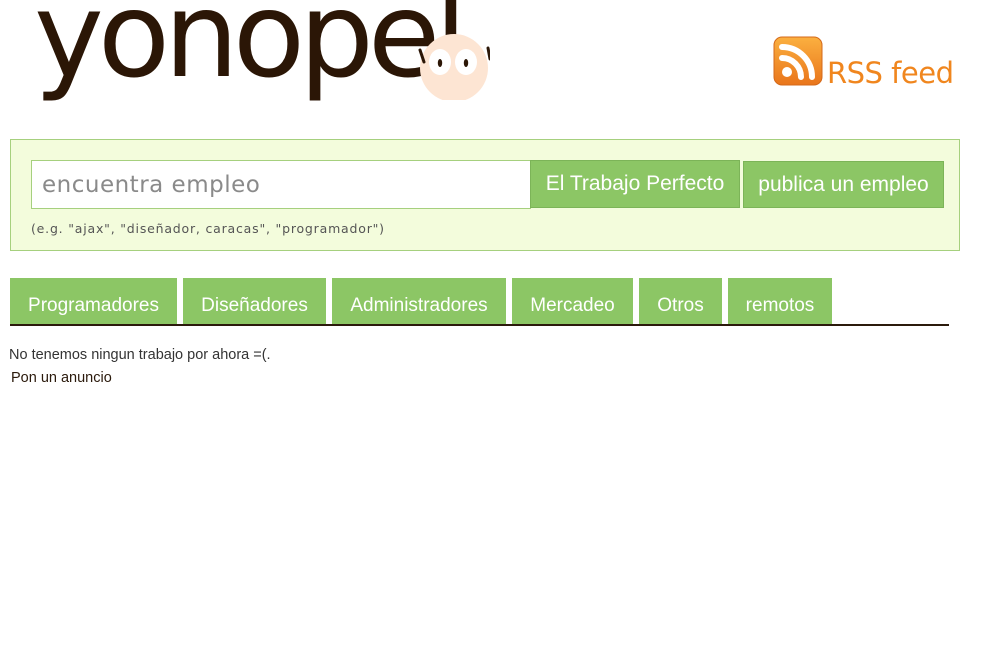 The height and width of the screenshot is (648, 997). Describe the element at coordinates (93, 301) in the screenshot. I see `tab-programadores: Programadores` at that location.